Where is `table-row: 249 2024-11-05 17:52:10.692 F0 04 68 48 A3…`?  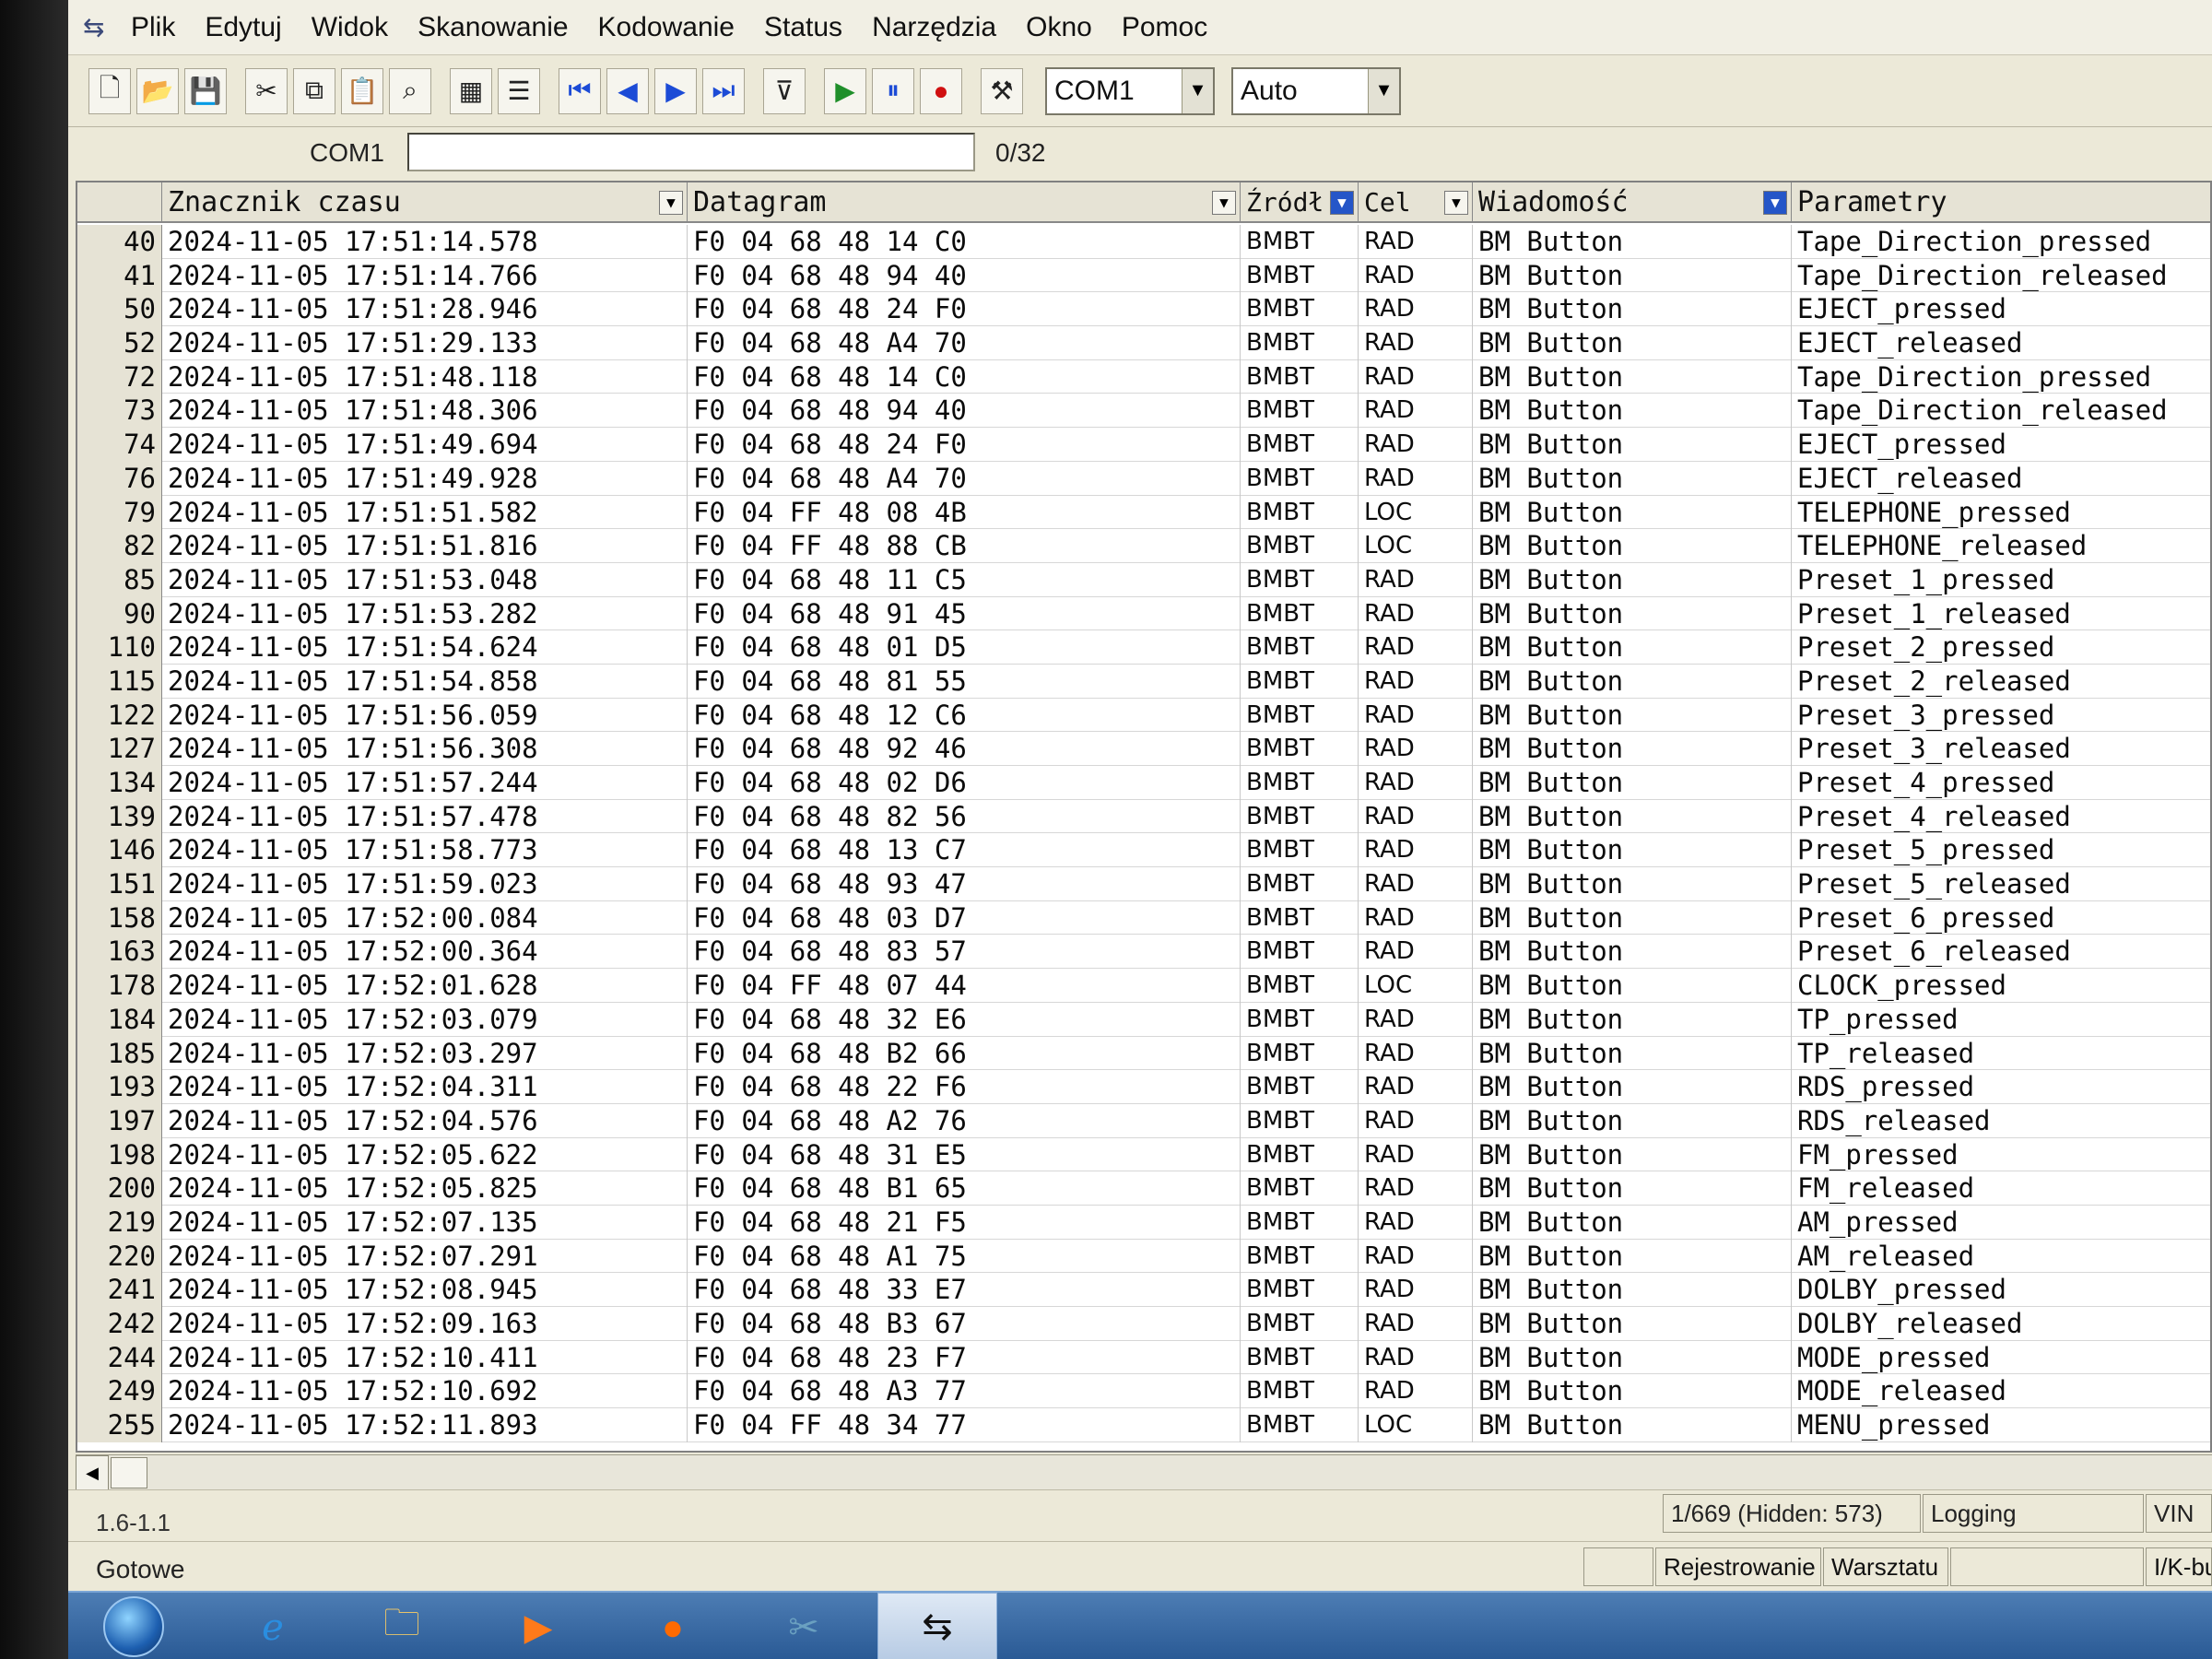 table-row: 249 2024-11-05 17:52:10.692 F0 04 68 48 A3… is located at coordinates (1143, 1391).